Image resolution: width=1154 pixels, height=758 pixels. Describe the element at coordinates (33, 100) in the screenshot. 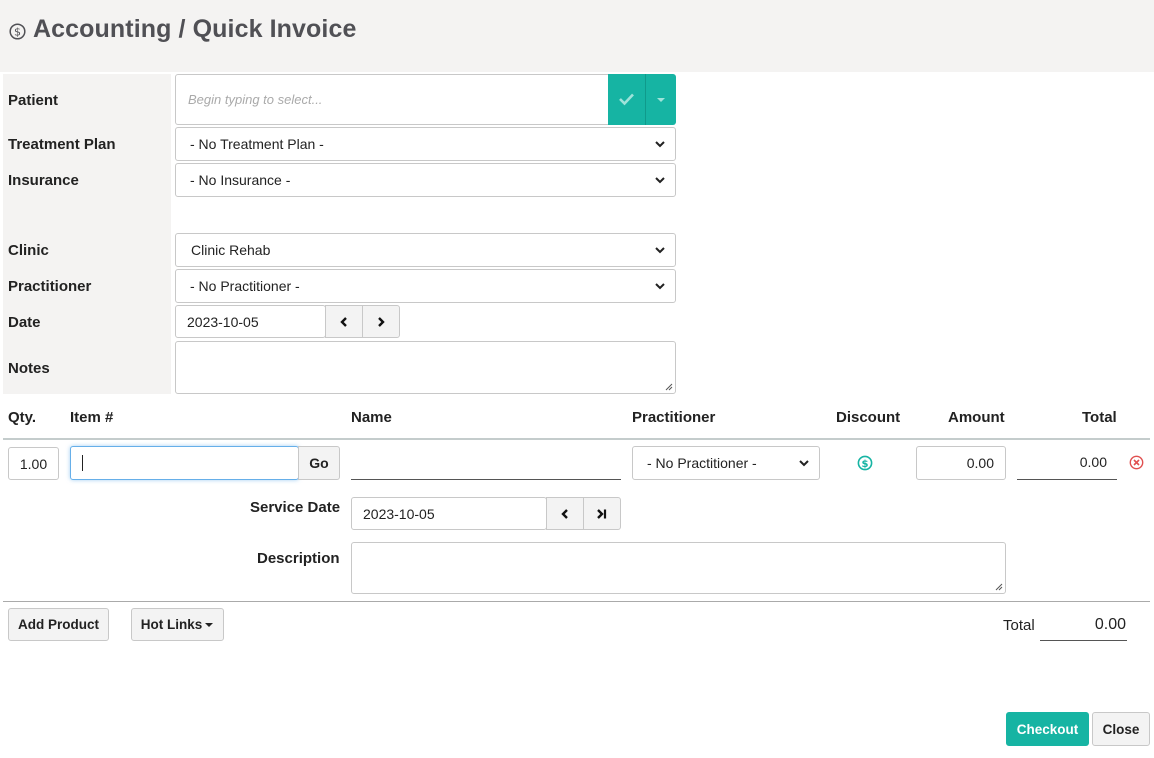

I see `patient-label: Patient` at that location.